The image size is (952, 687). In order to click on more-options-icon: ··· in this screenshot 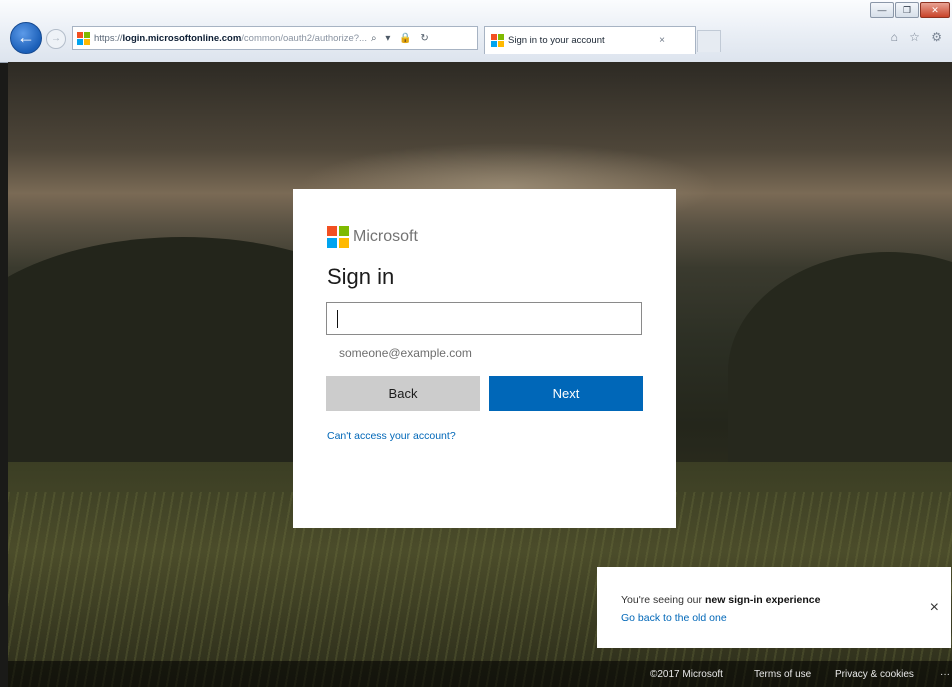, I will do `click(945, 674)`.